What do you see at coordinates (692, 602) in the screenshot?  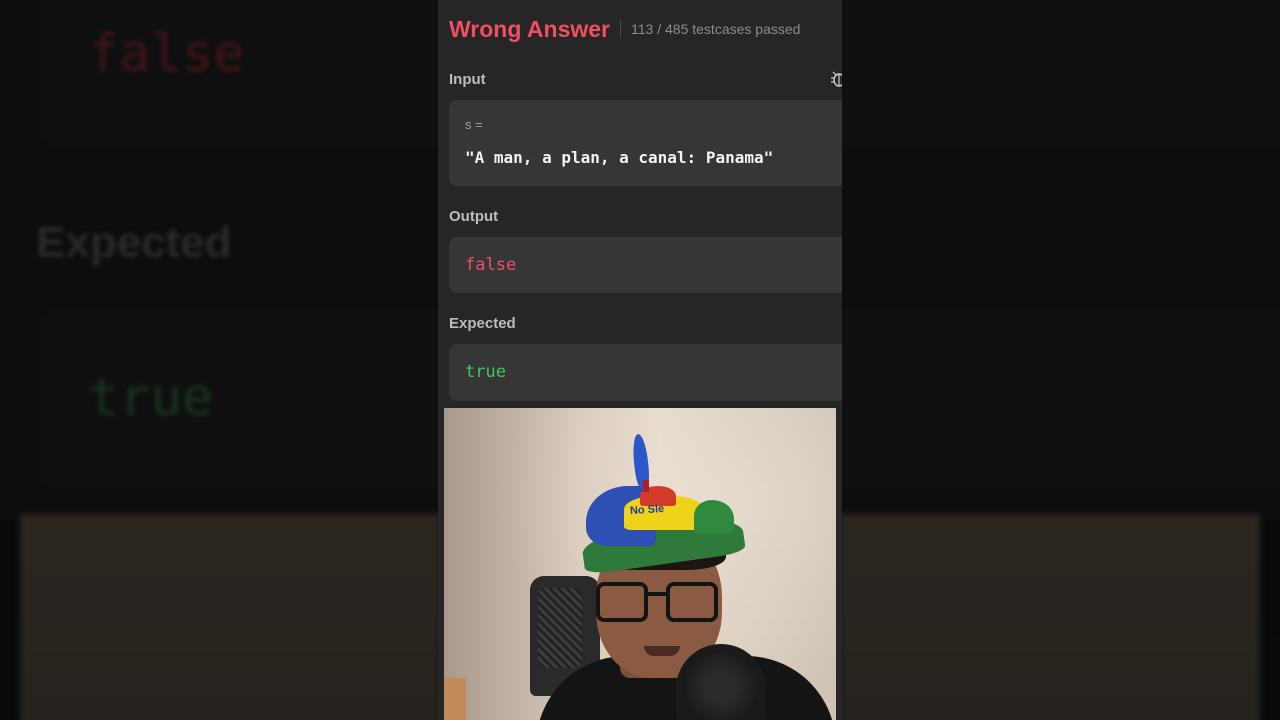 I see `glasses-right-lens` at bounding box center [692, 602].